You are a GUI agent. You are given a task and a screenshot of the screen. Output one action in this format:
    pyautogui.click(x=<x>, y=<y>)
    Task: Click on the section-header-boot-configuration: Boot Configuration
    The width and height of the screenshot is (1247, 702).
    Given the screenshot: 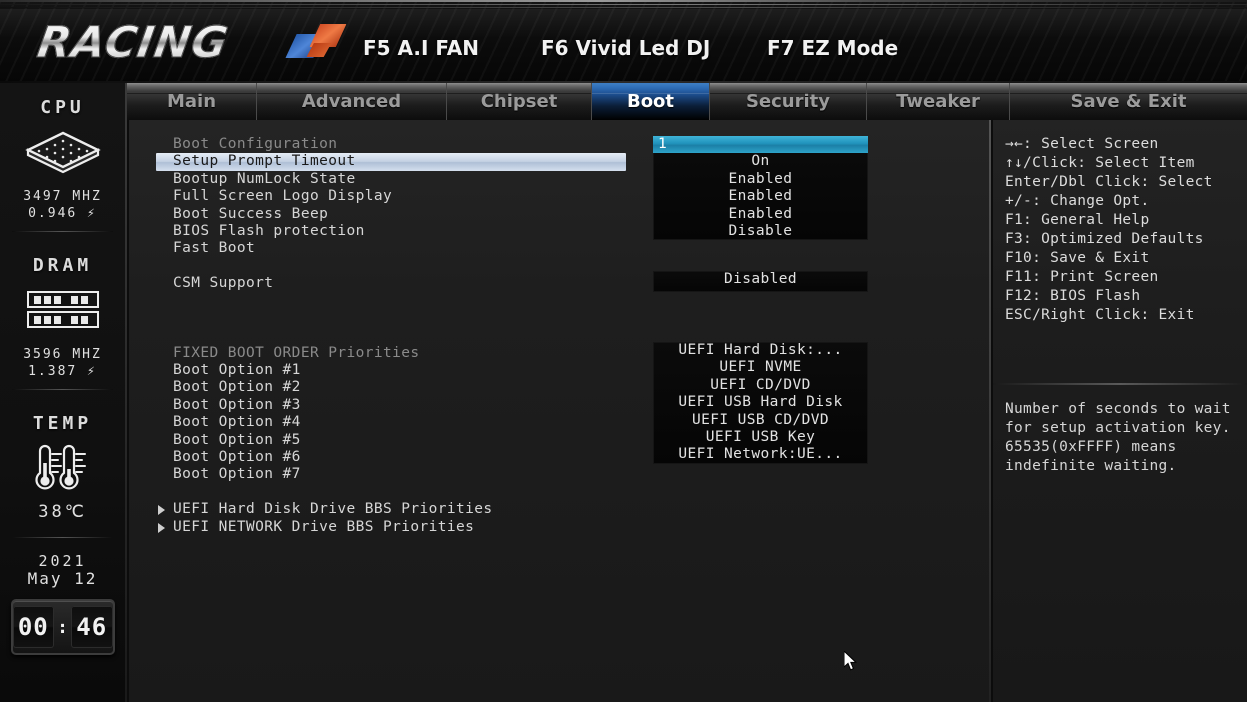 What is the action you would take?
    pyautogui.click(x=255, y=144)
    